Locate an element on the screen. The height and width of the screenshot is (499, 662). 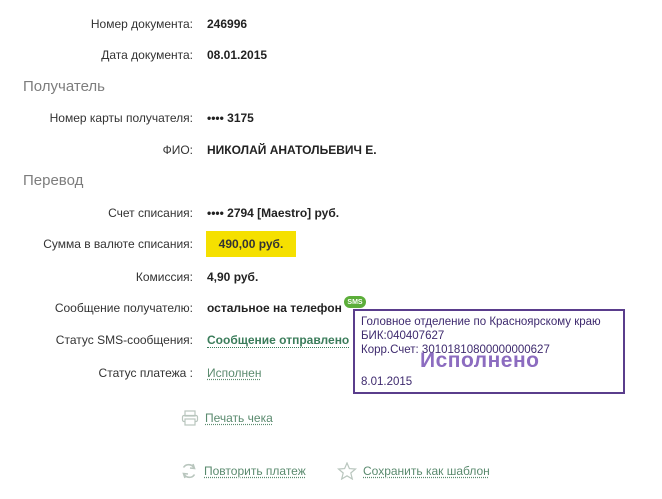
fee-value: 4,90 руб. is located at coordinates (233, 277).